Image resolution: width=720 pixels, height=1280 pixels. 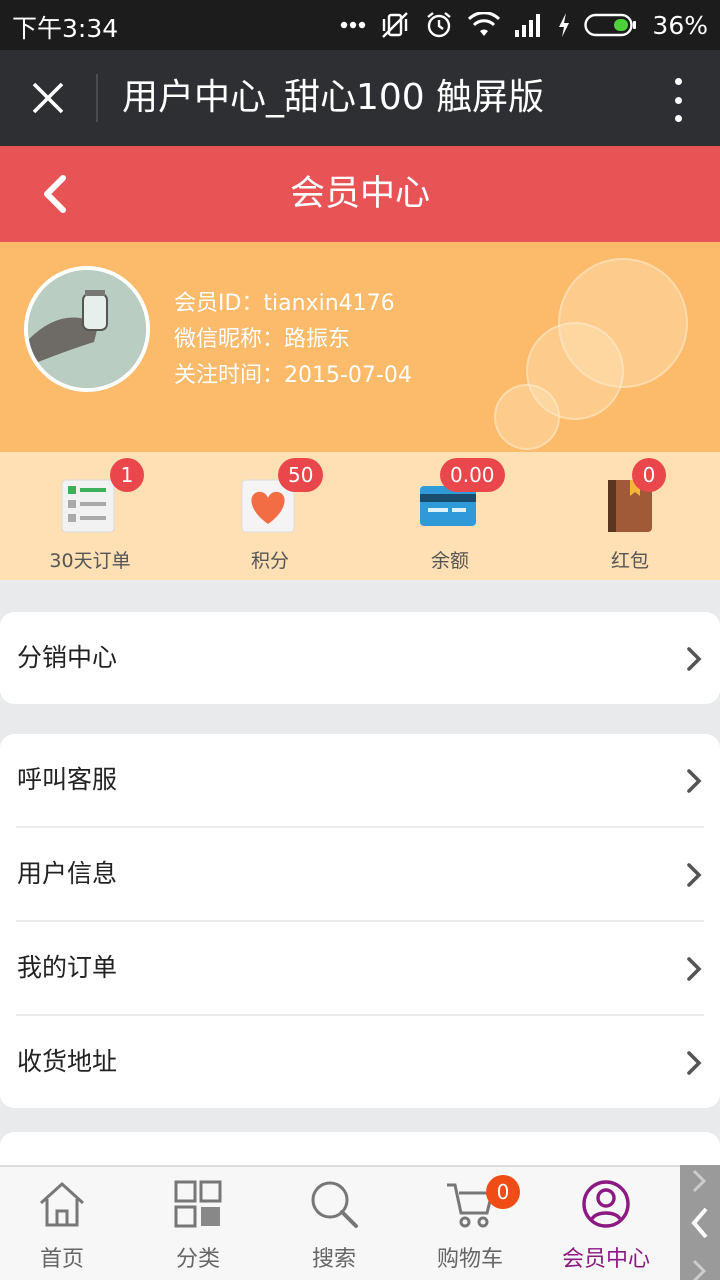 I want to click on nav-member-center: 会员中心, so click(x=606, y=1223).